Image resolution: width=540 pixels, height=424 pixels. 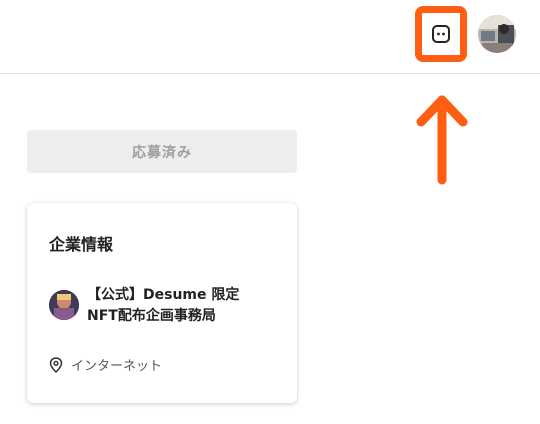 I want to click on message-bubble-icon, so click(x=441, y=34).